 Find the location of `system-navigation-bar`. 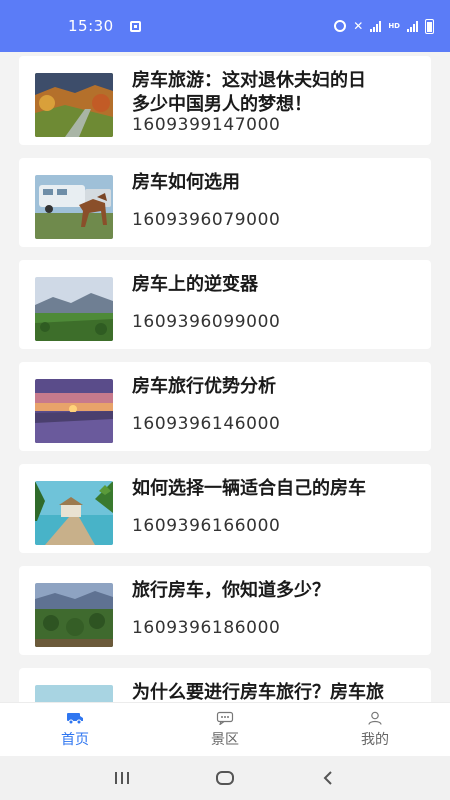

system-navigation-bar is located at coordinates (225, 778).